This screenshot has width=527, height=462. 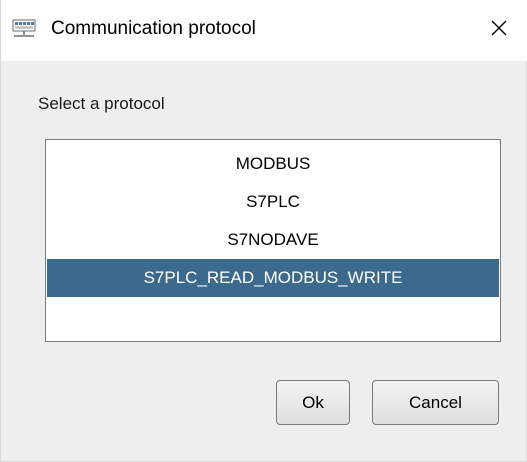 What do you see at coordinates (101, 103) in the screenshot?
I see `protocol-prompt-label: Select a protocol` at bounding box center [101, 103].